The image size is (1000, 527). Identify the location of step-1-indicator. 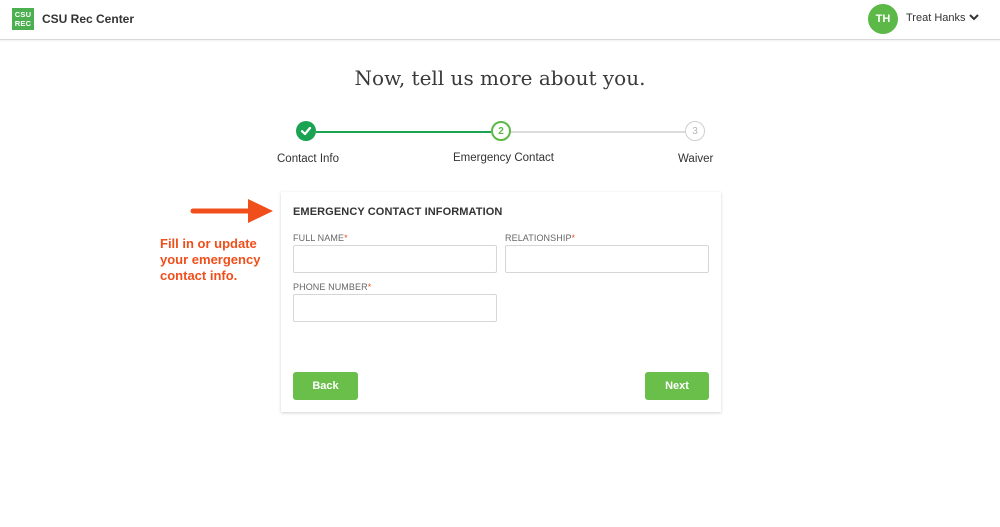
(306, 131).